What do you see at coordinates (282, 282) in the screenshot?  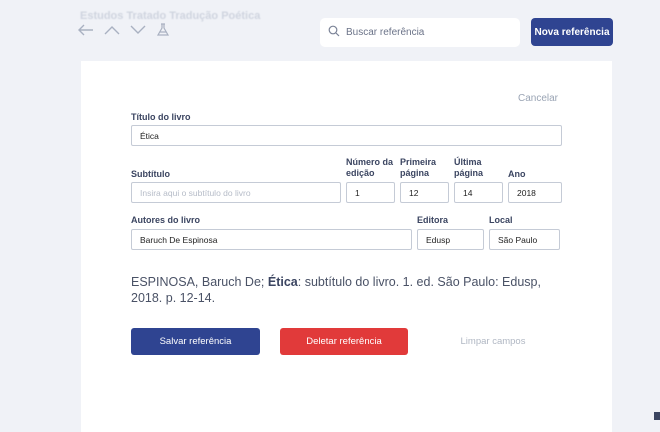 I see `citation-title: Ética` at bounding box center [282, 282].